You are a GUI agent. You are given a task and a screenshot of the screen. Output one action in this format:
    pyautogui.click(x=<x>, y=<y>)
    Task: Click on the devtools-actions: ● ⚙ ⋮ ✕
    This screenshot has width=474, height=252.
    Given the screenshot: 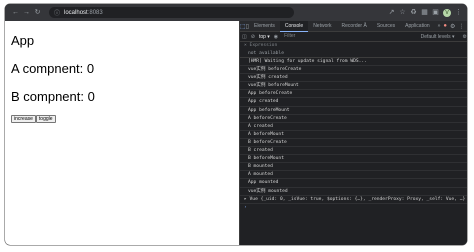 What is the action you would take?
    pyautogui.click(x=455, y=26)
    